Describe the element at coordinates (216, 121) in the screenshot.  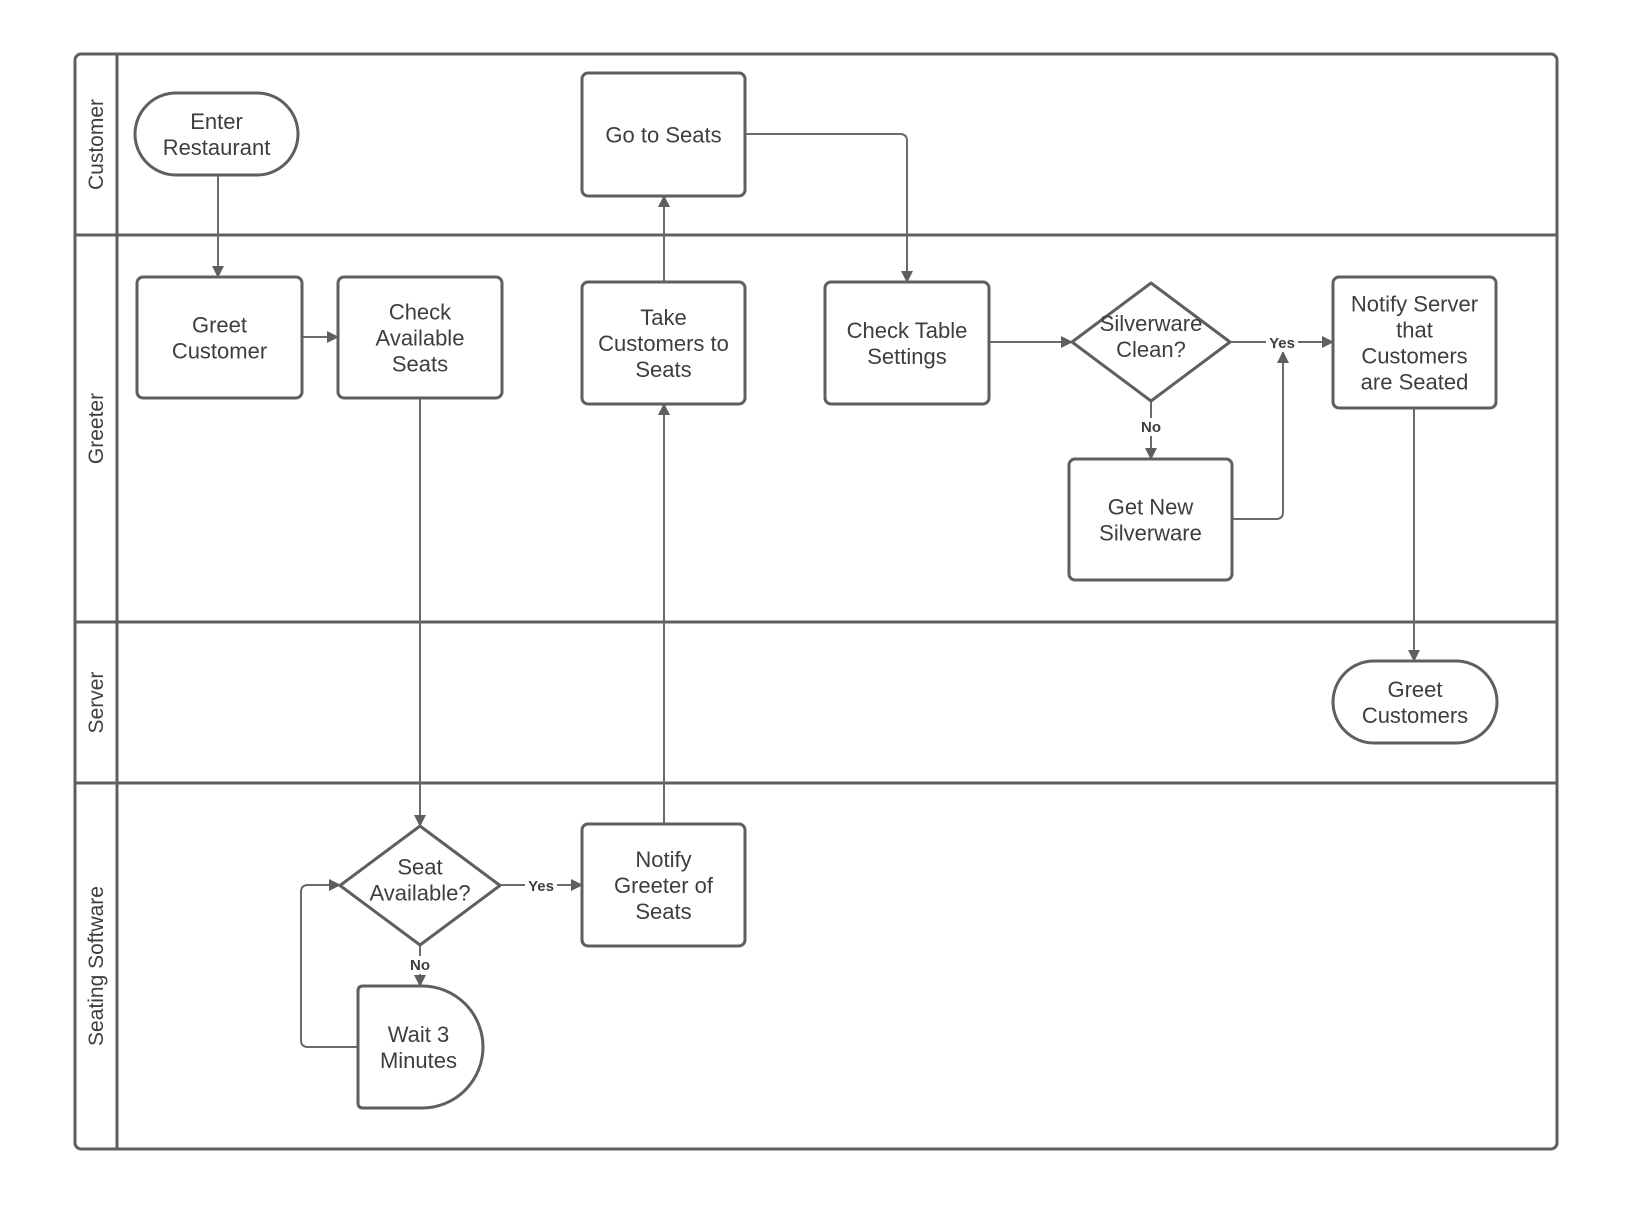
I see `node-text-line: Enter` at that location.